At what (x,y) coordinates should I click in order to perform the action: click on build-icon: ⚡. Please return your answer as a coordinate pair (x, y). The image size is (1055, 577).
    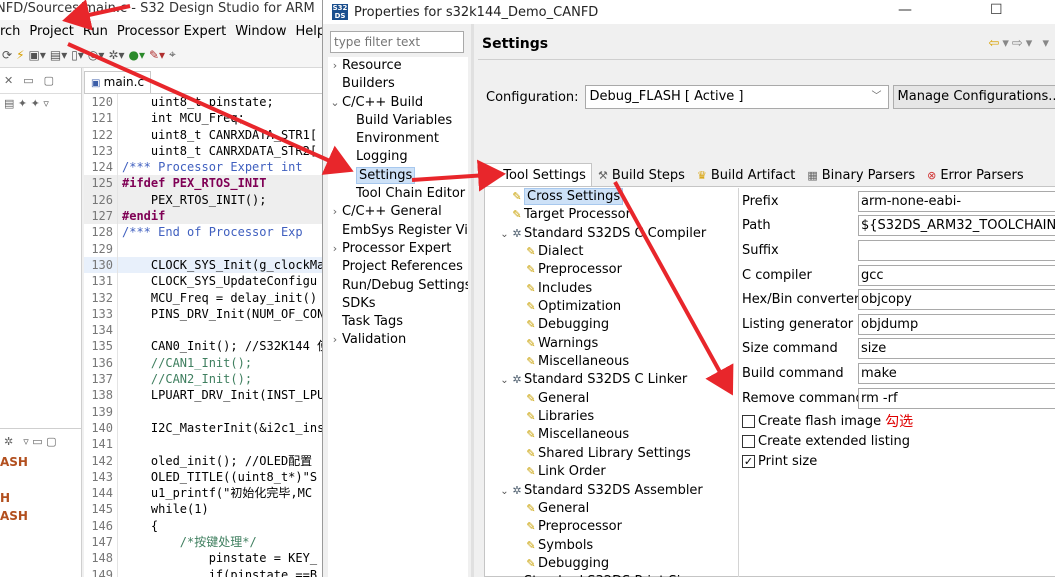
    Looking at the image, I should click on (20, 55).